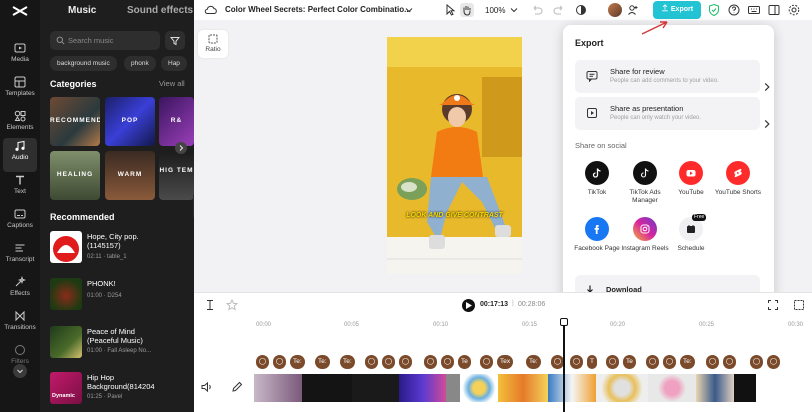  What do you see at coordinates (105, 40) in the screenshot?
I see `search-input: Search music` at bounding box center [105, 40].